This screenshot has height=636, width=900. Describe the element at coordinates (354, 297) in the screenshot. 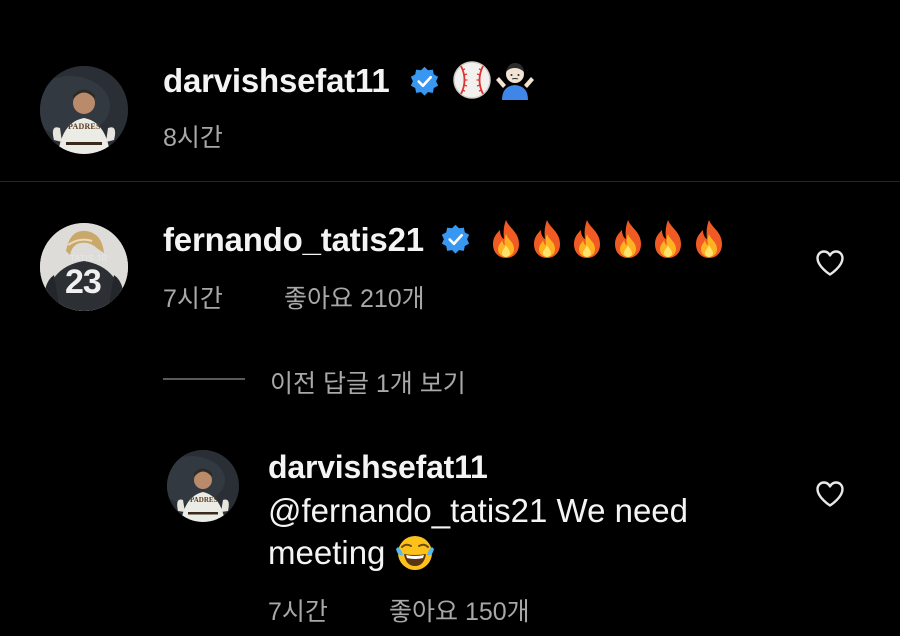

I see `comment-likes: 좋아요 210개` at that location.